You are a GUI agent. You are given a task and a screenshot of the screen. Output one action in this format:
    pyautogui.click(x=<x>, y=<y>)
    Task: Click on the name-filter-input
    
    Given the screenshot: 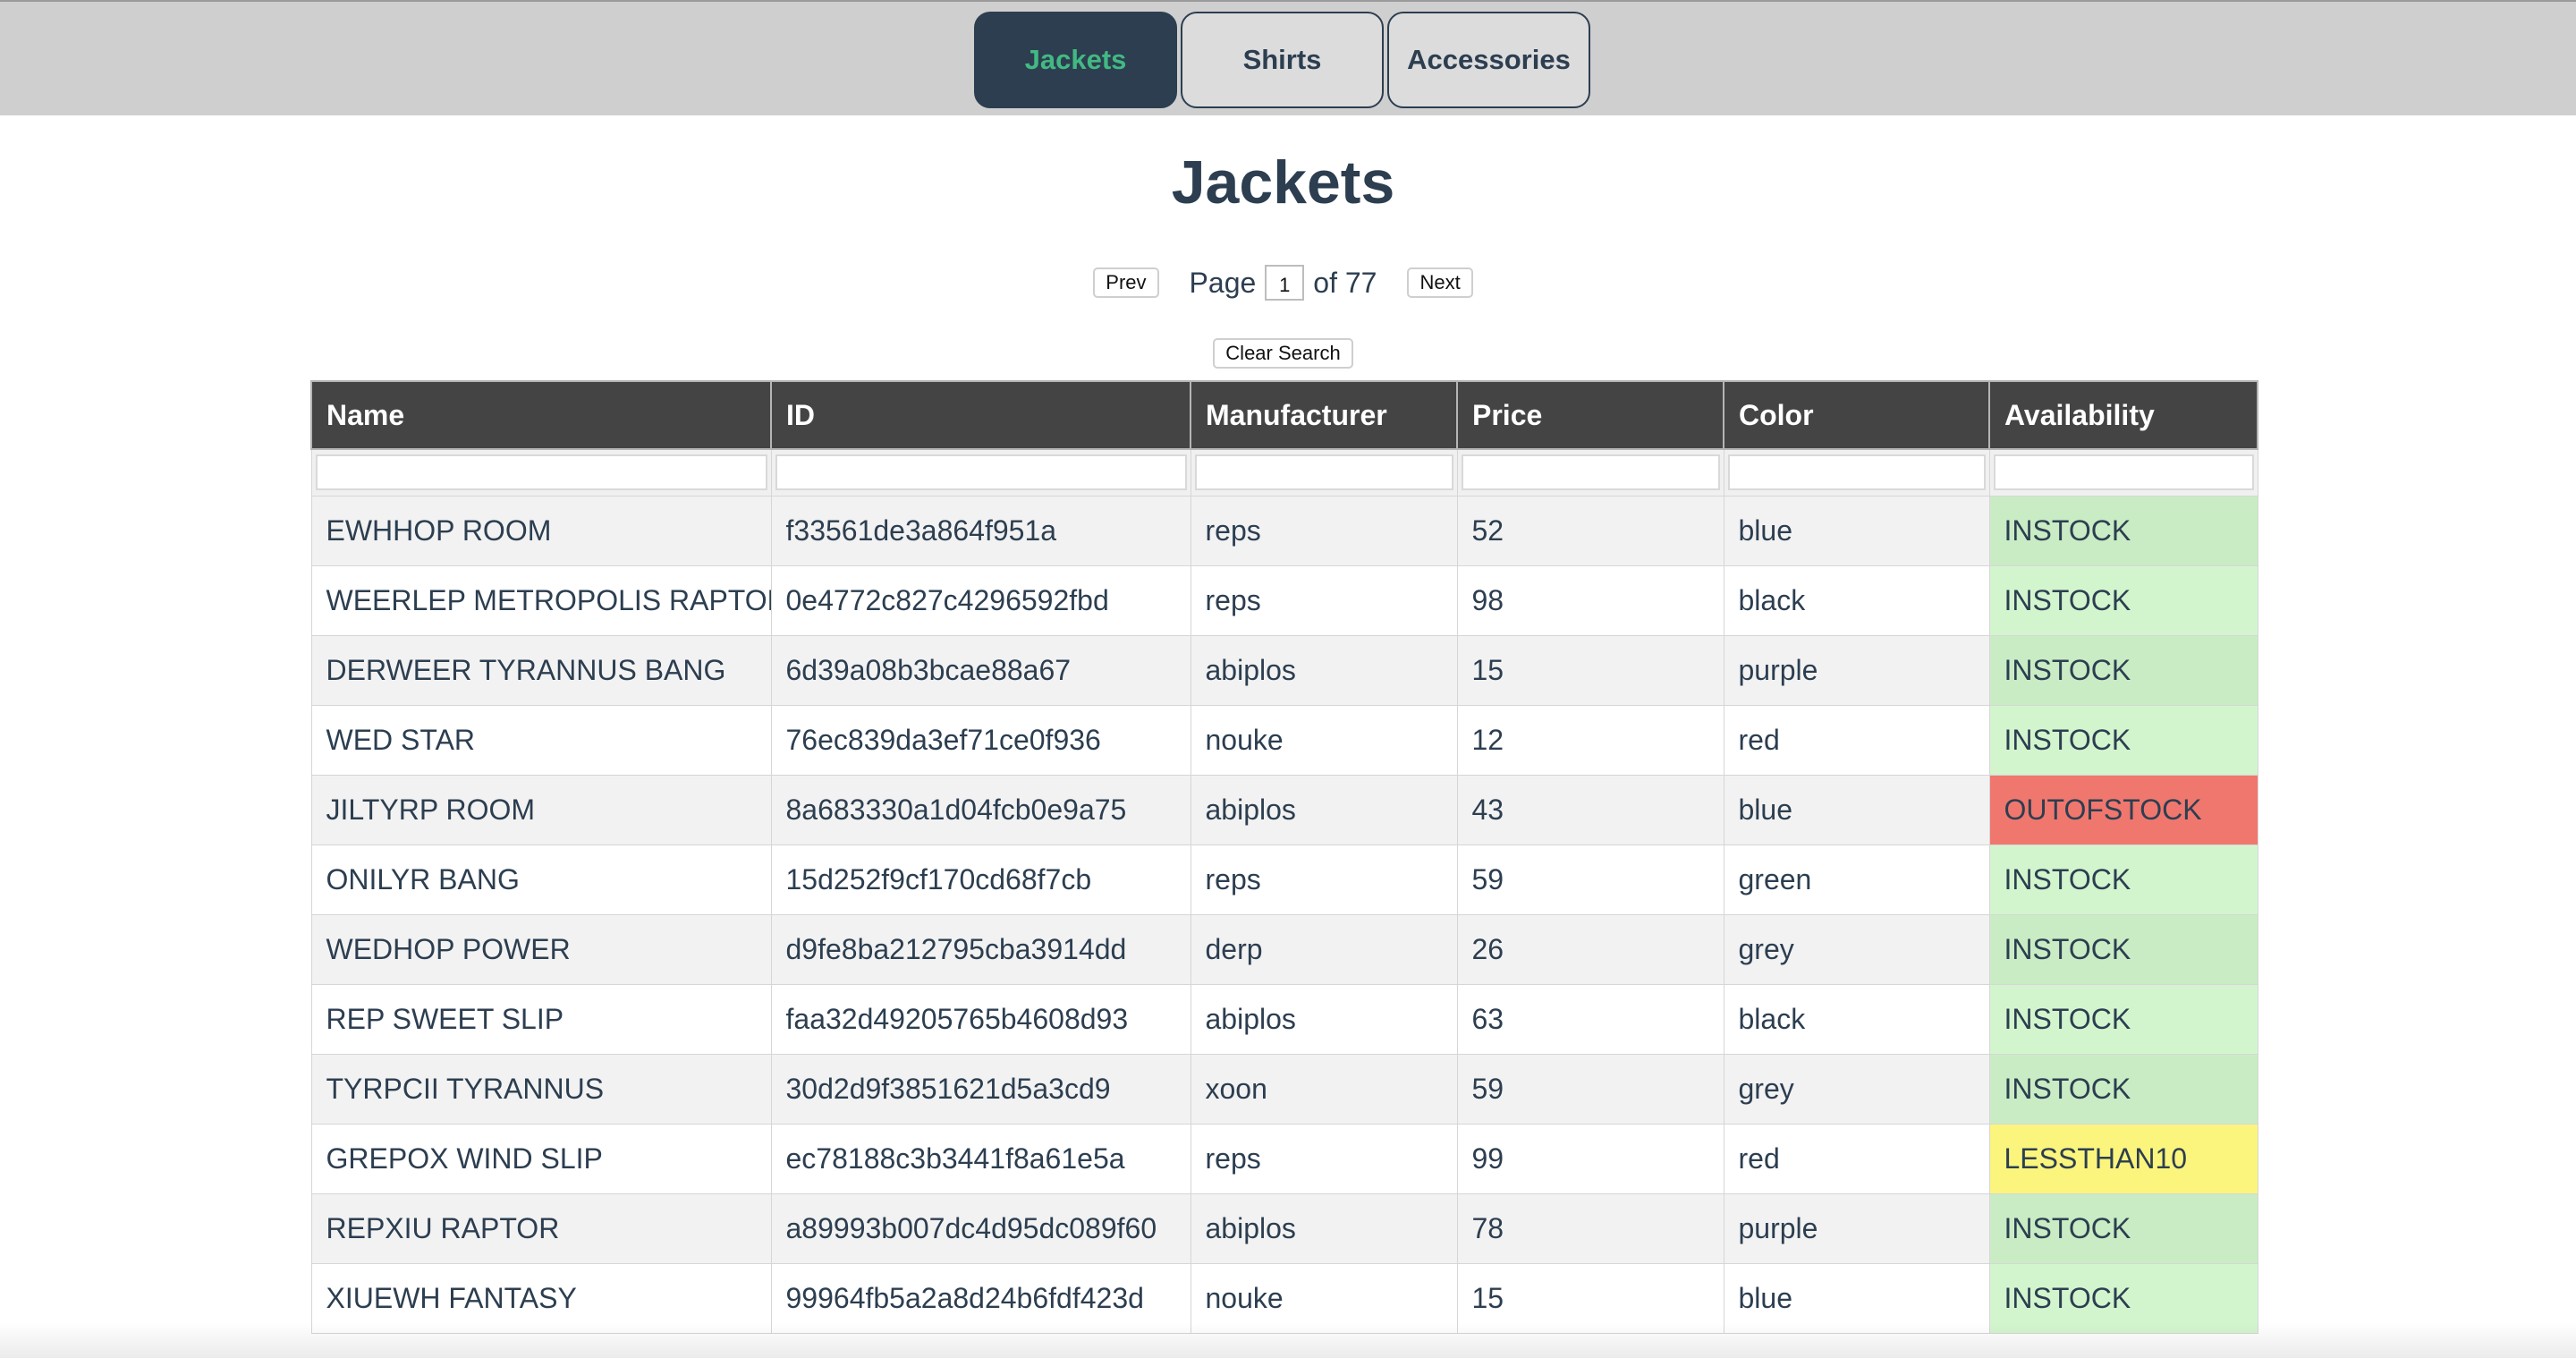 What is the action you would take?
    pyautogui.click(x=541, y=472)
    